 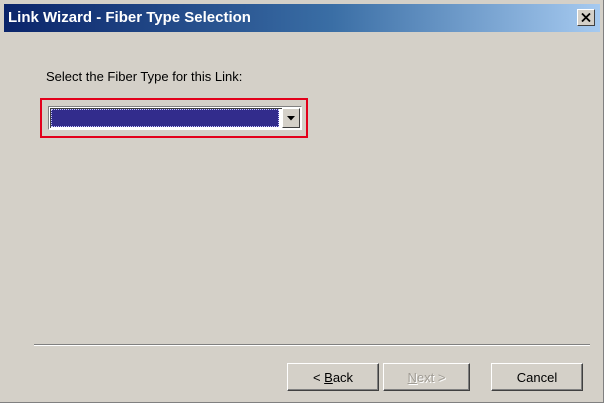 I want to click on next-accelerator: N, so click(x=412, y=377).